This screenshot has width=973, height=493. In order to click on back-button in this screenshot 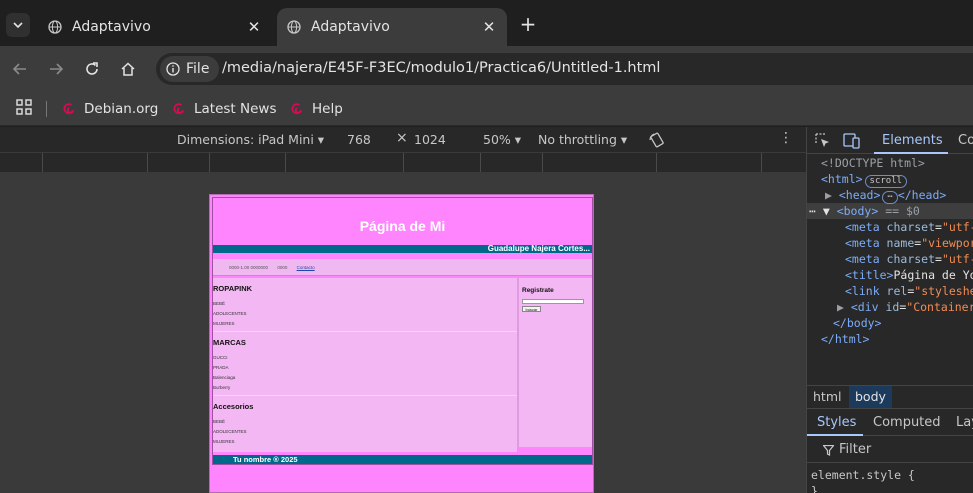, I will do `click(20, 69)`.